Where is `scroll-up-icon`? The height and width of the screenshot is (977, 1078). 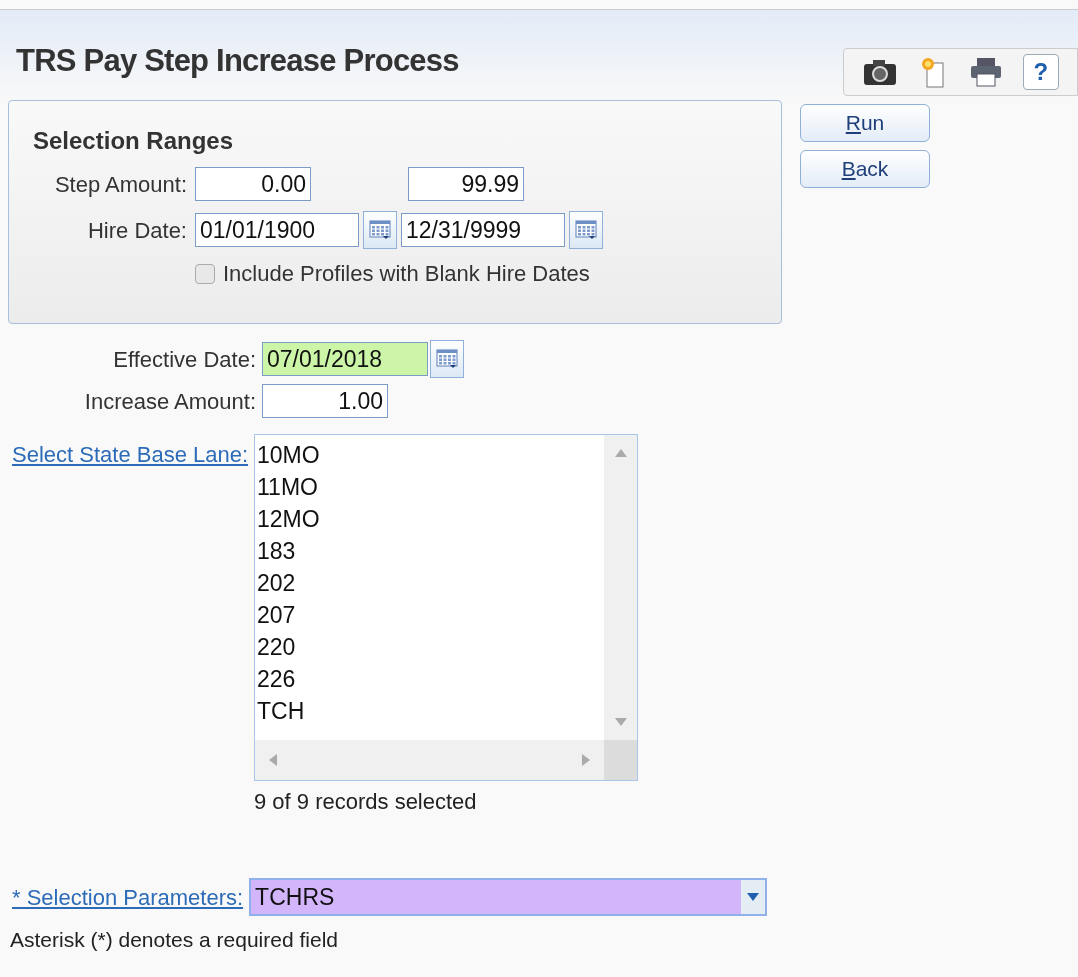
scroll-up-icon is located at coordinates (620, 453).